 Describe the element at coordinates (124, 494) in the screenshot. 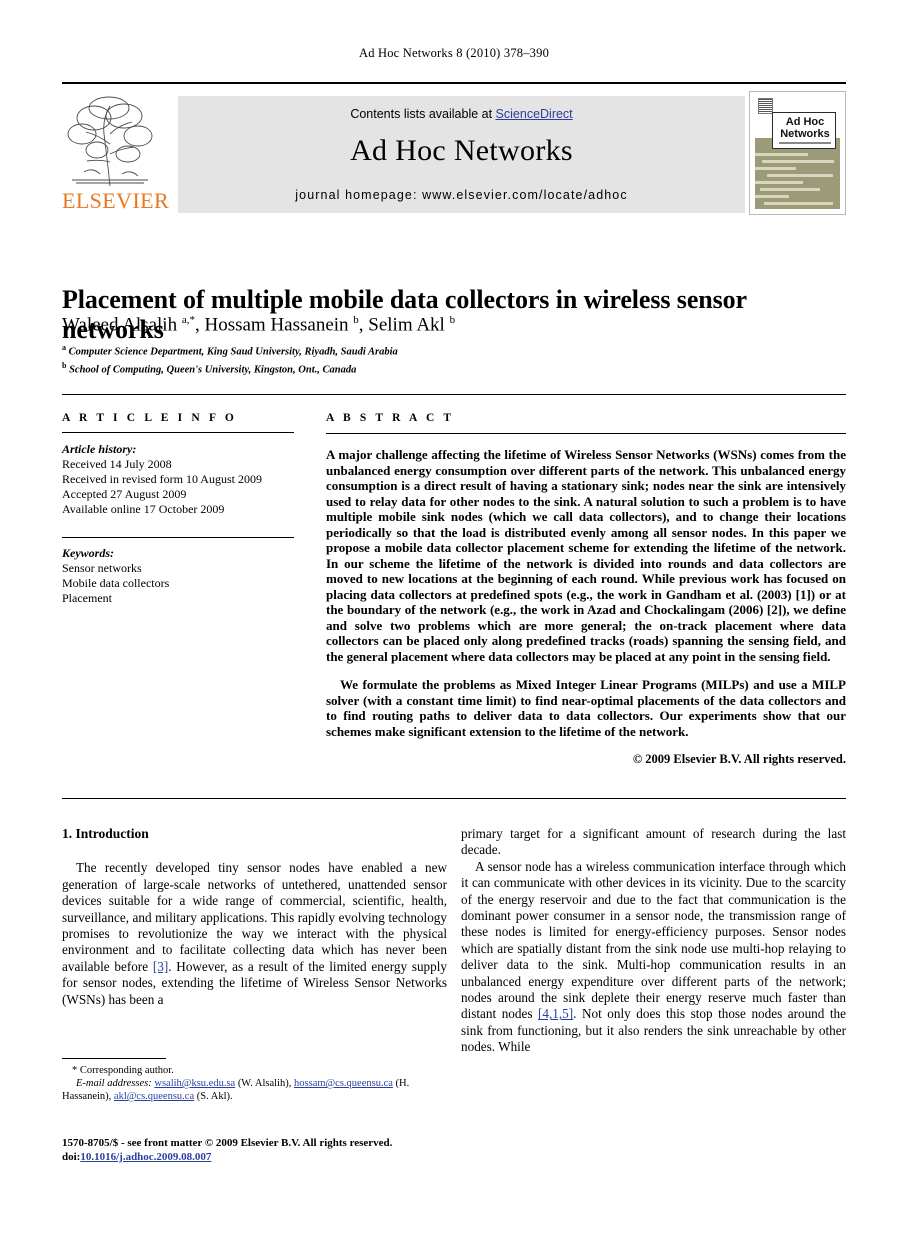

I see `history-item: Accepted 27 August 2009` at that location.